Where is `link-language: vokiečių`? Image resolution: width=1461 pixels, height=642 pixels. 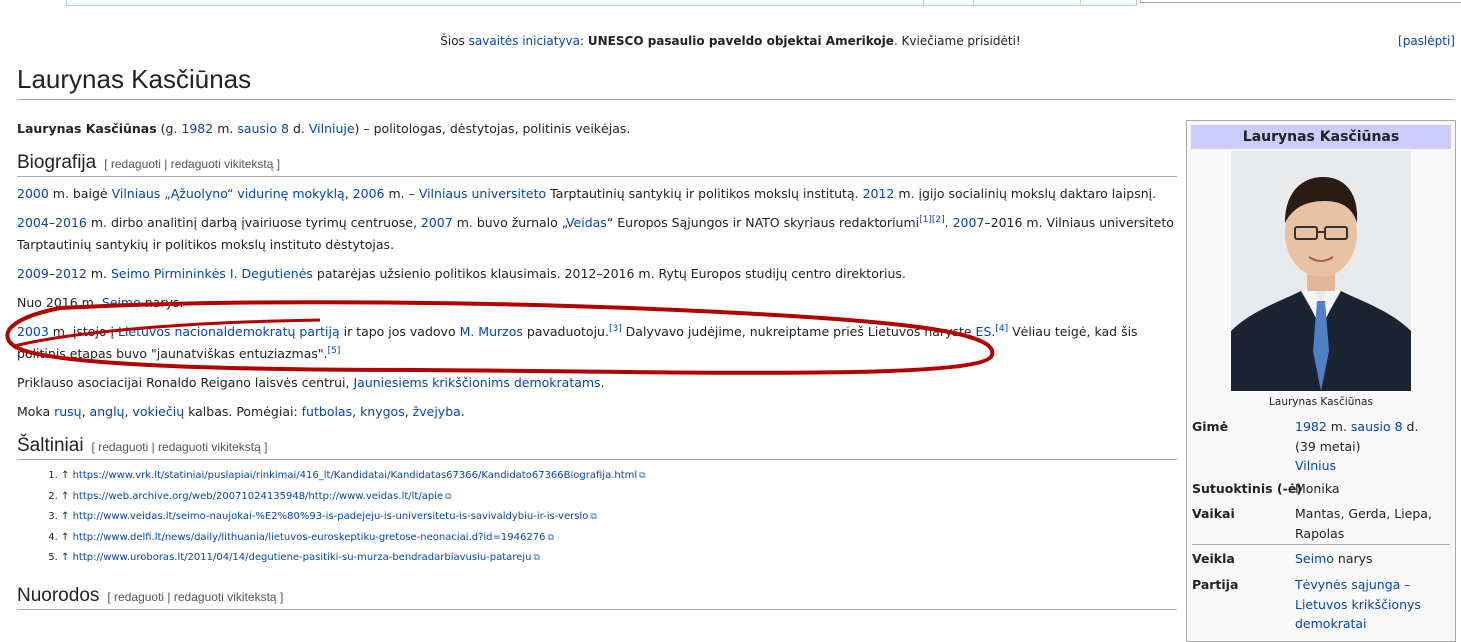 link-language: vokiečių is located at coordinates (158, 411).